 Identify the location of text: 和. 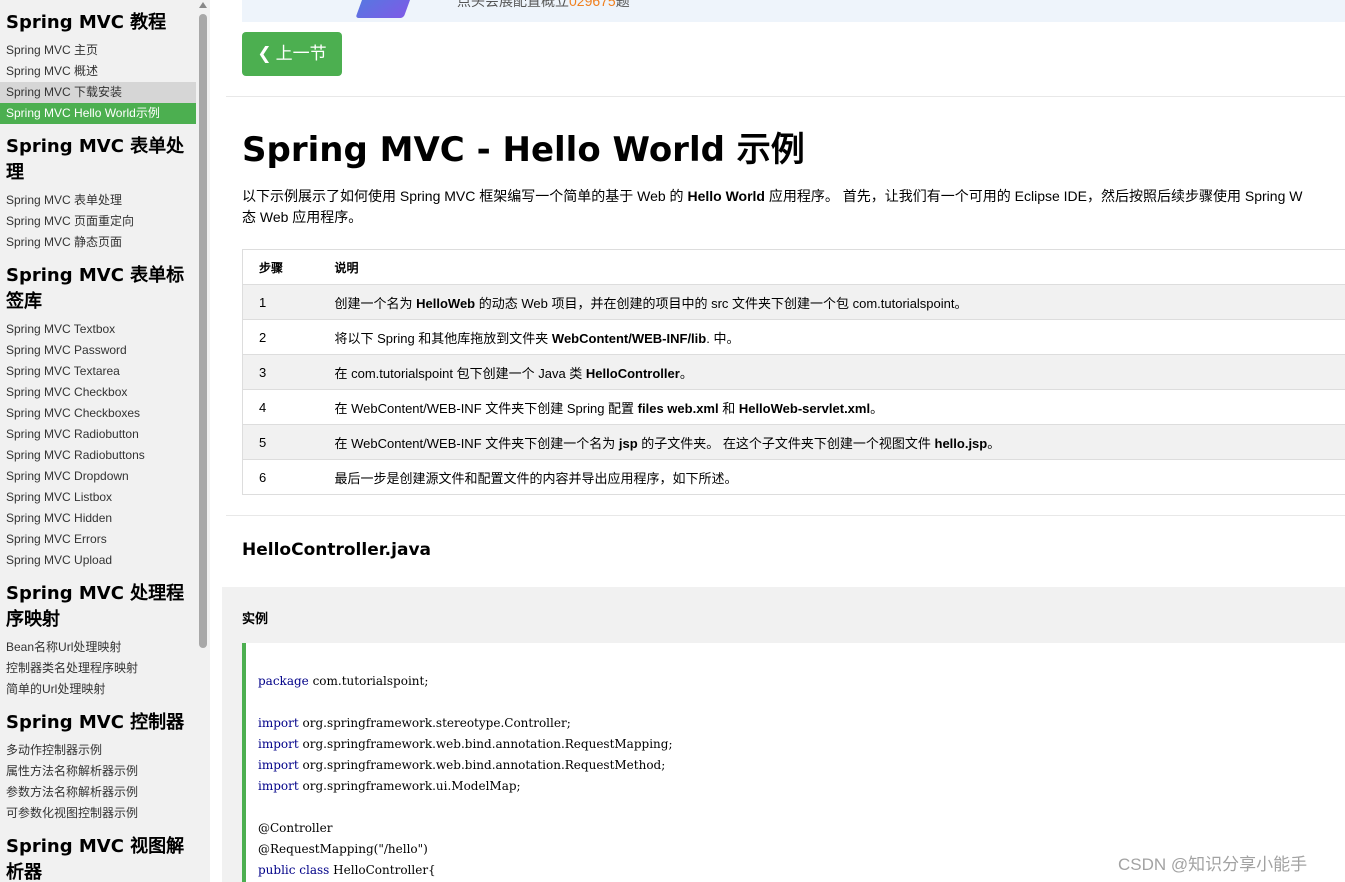
(728, 408).